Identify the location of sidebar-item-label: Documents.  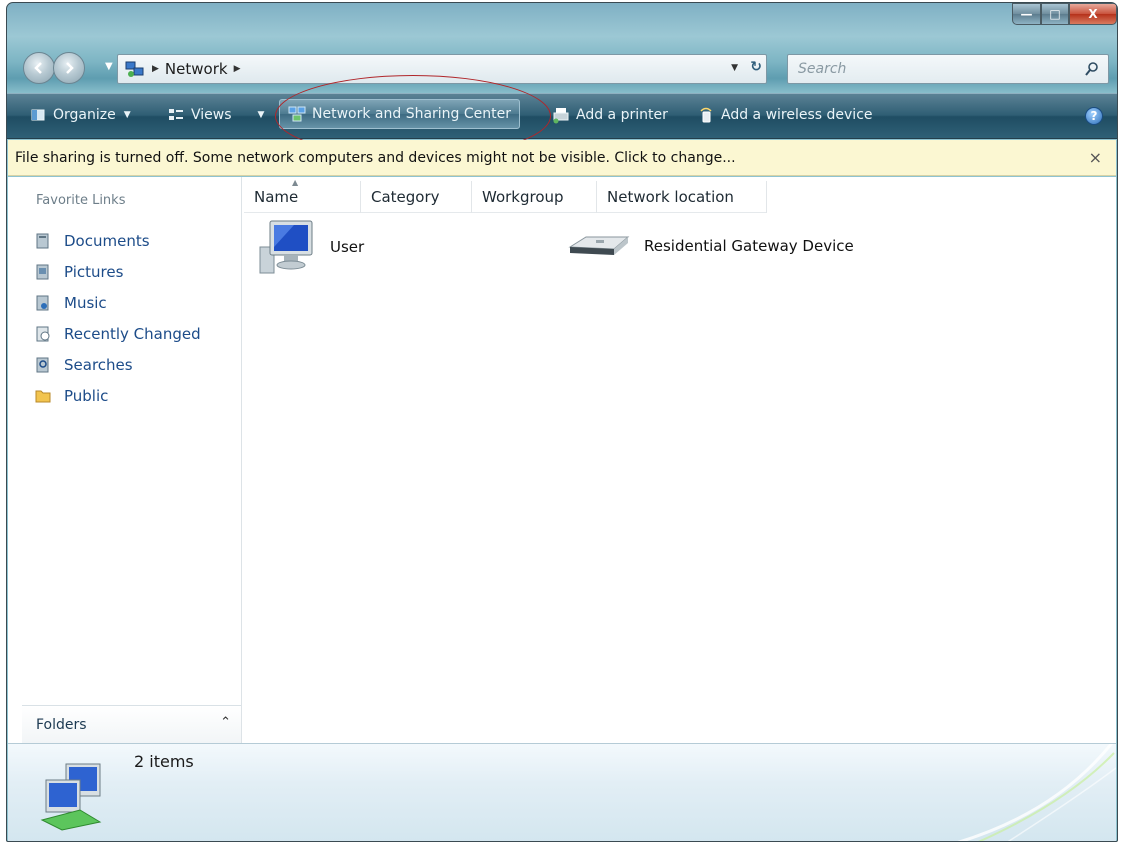
(107, 240).